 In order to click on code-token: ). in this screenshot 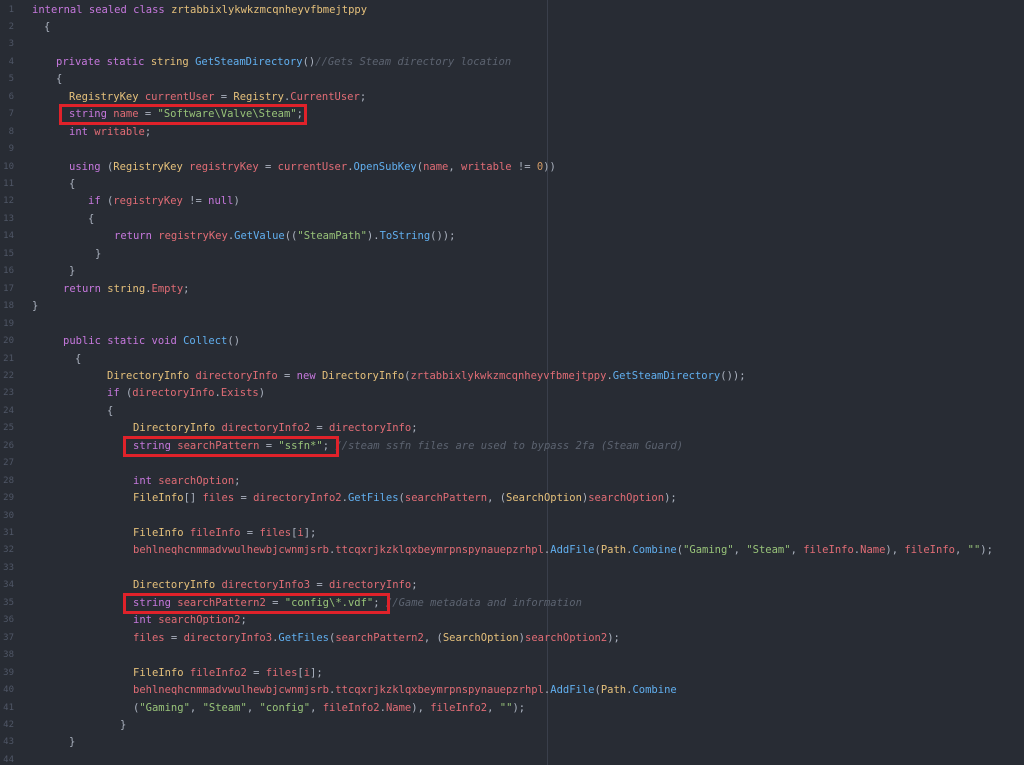, I will do `click(373, 236)`.